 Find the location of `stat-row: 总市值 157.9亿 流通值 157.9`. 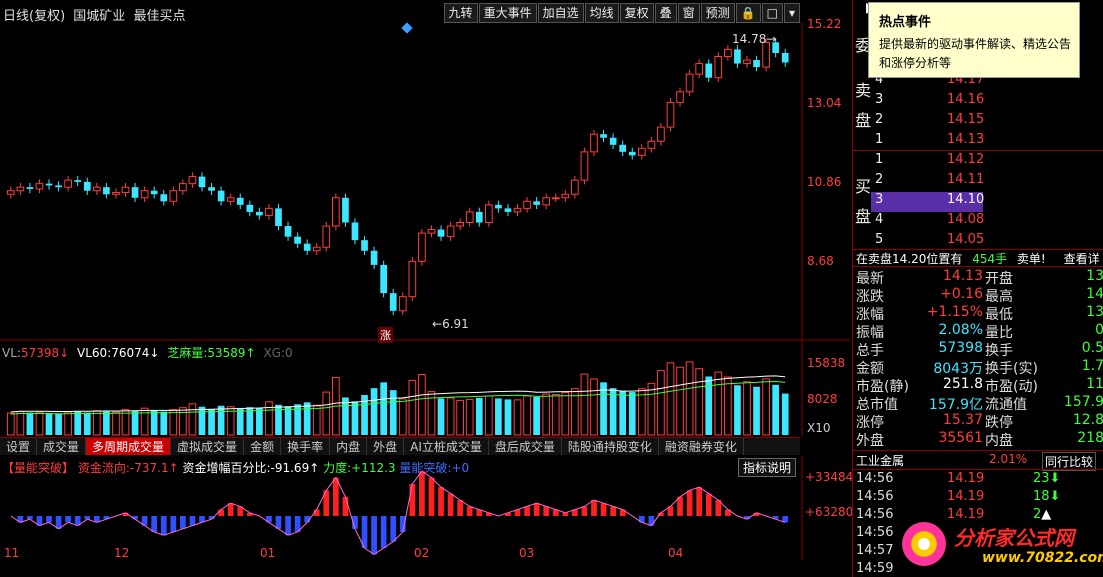

stat-row: 总市值 157.9亿 流通值 157.9 is located at coordinates (979, 403).